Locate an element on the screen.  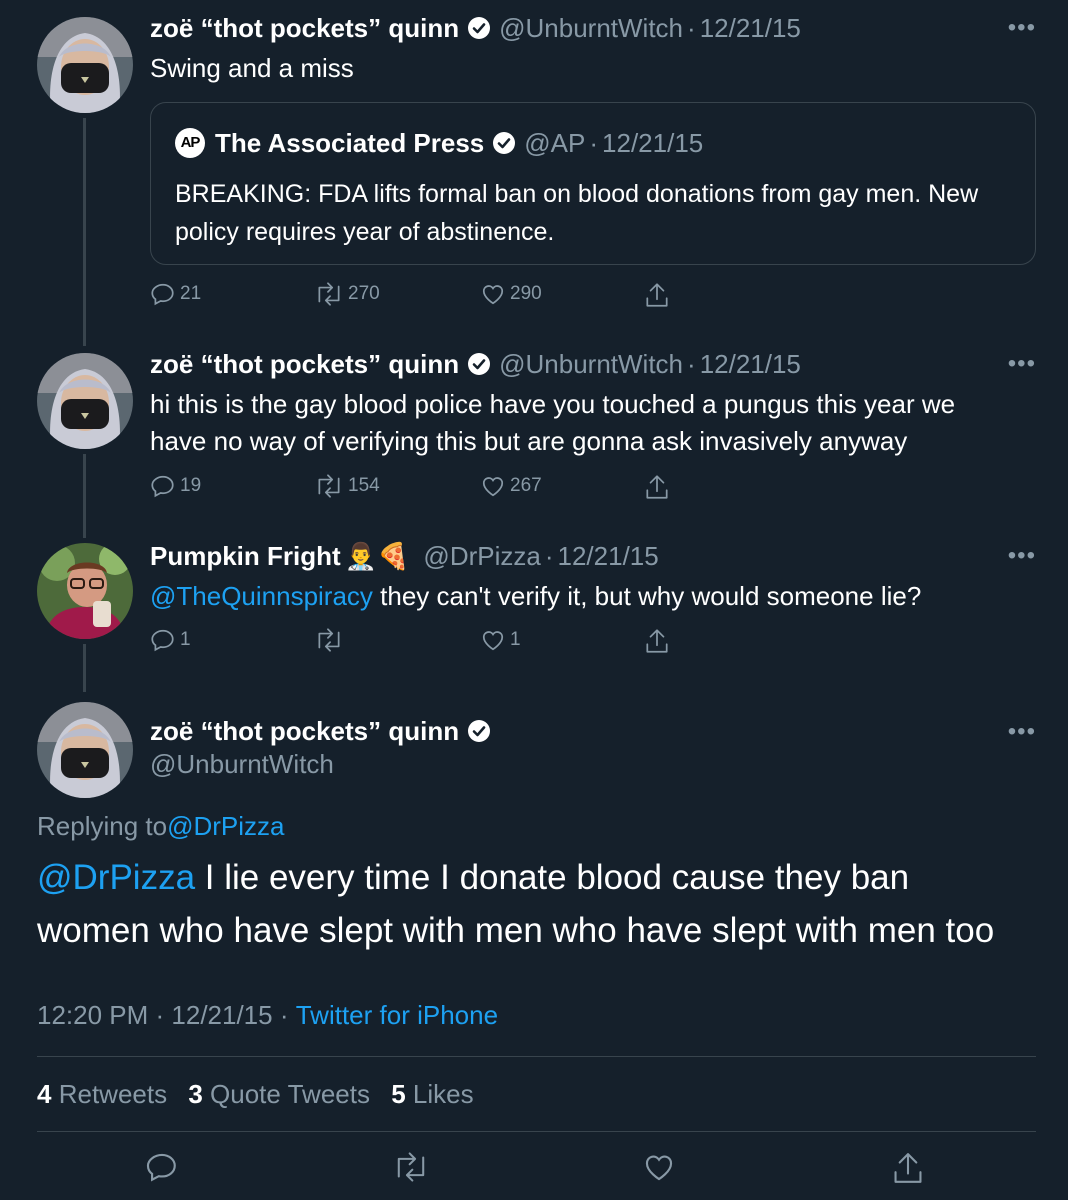
like-button: 1 is located at coordinates (500, 640).